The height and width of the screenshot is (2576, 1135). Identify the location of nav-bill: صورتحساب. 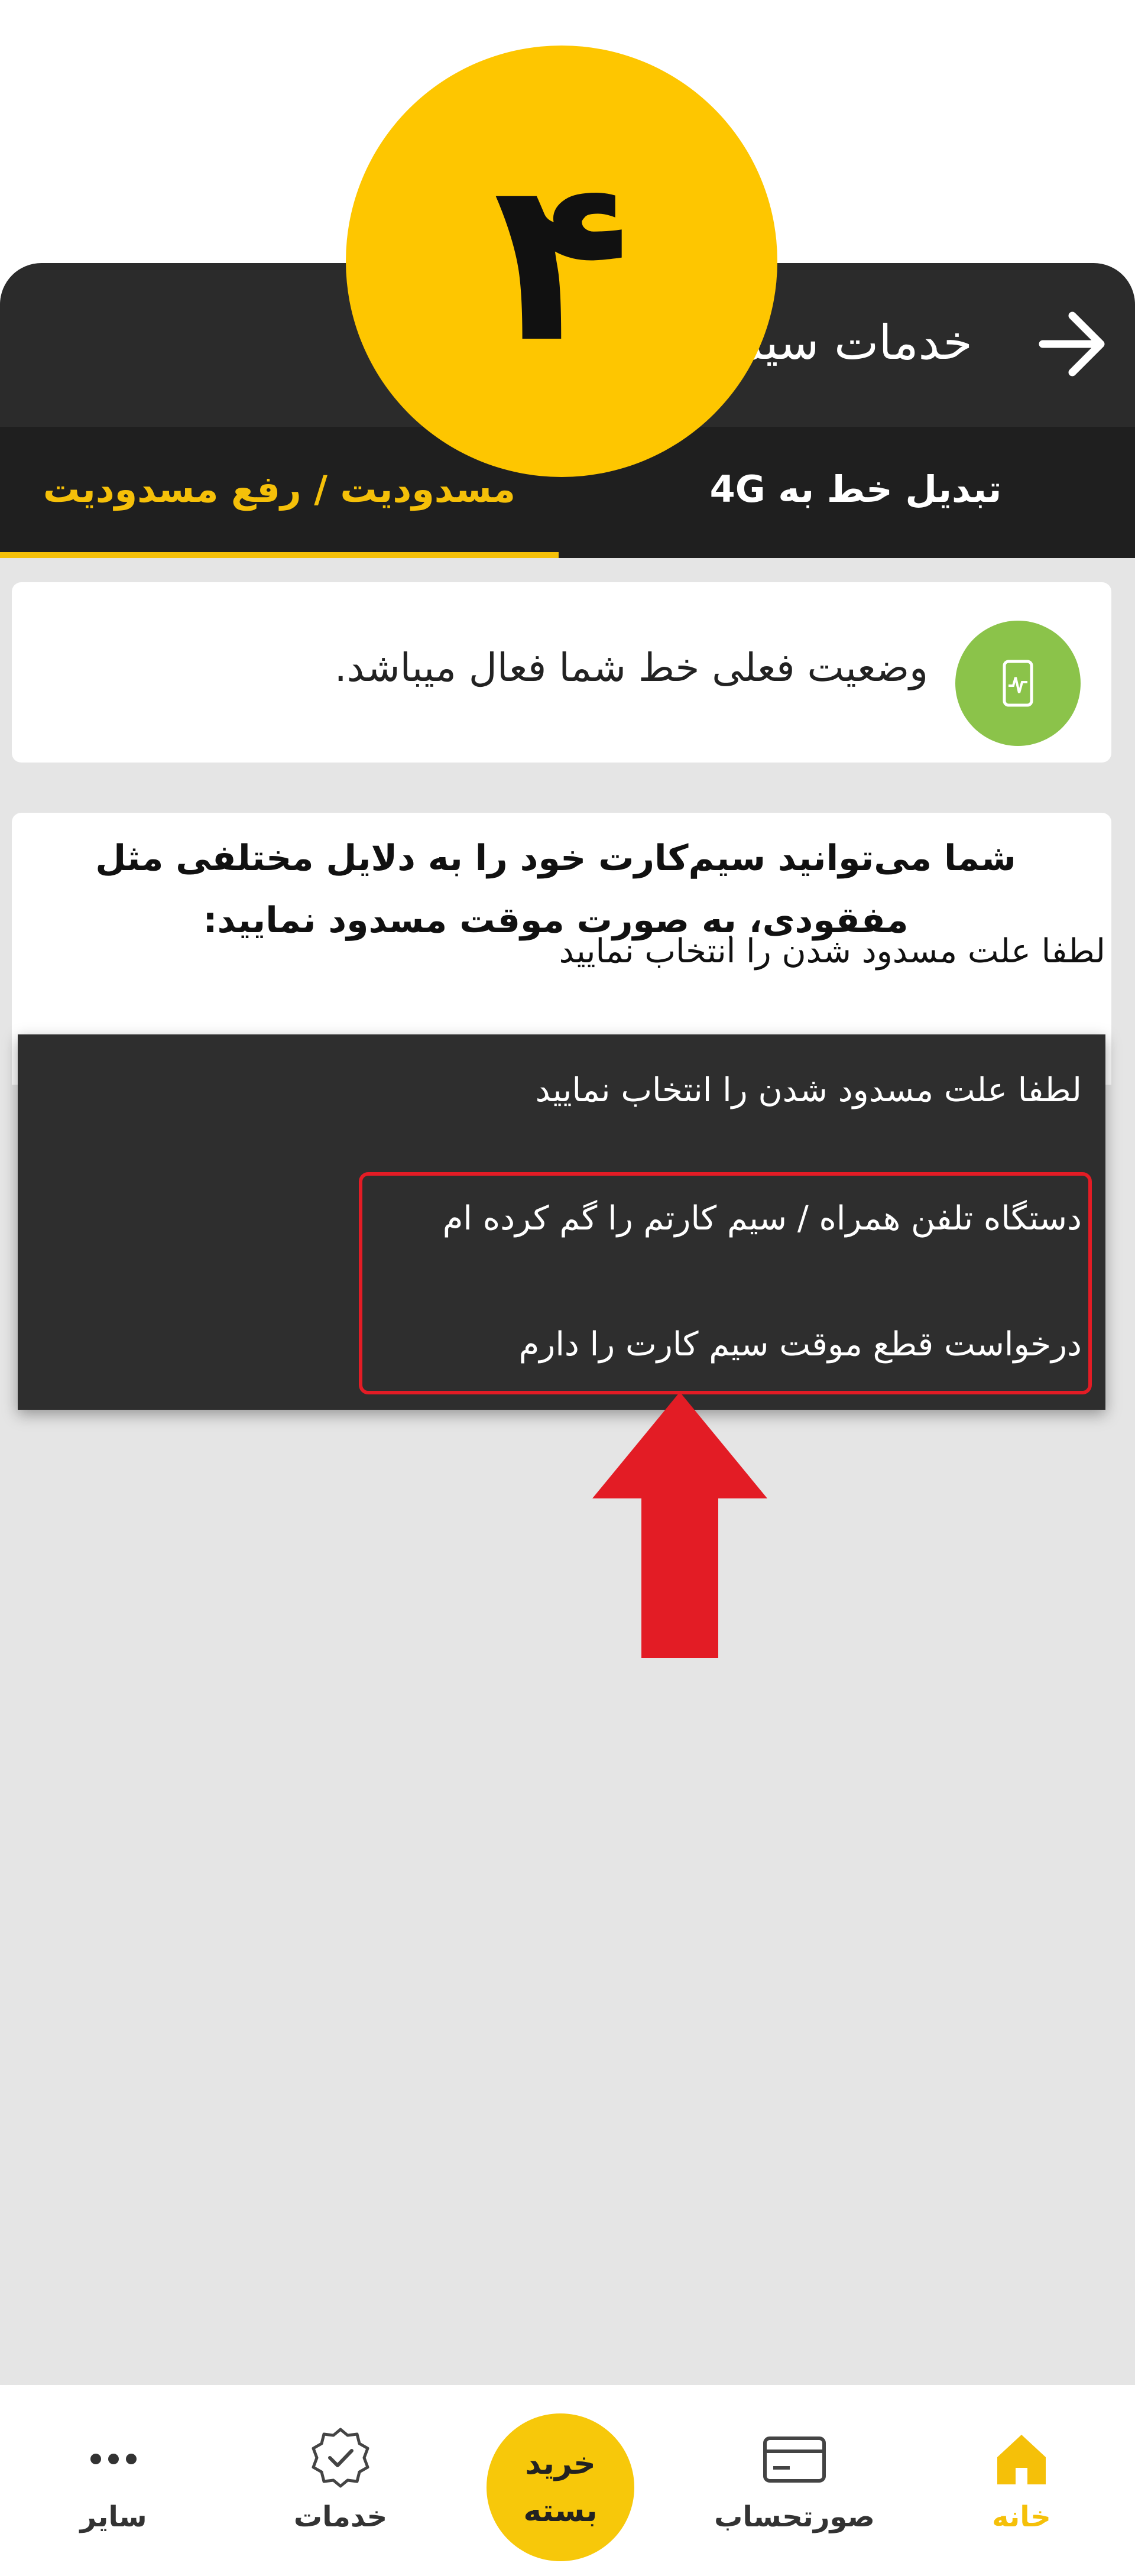
(794, 2480).